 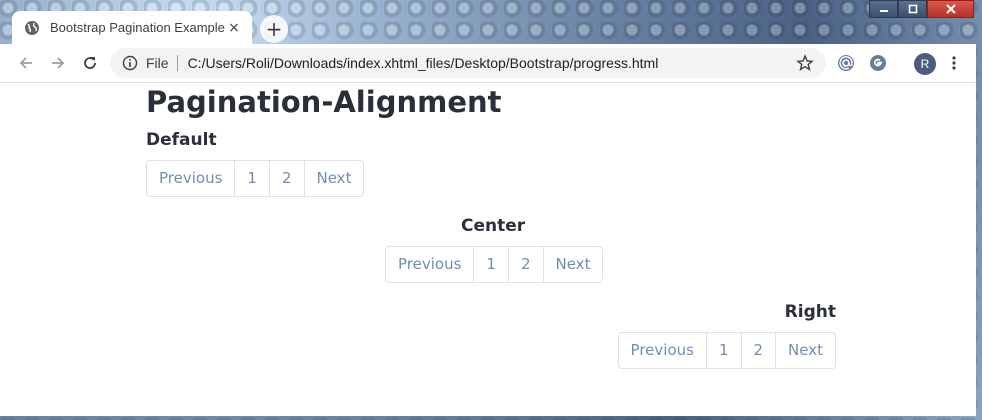 What do you see at coordinates (26, 63) in the screenshot?
I see `arrow-left-icon` at bounding box center [26, 63].